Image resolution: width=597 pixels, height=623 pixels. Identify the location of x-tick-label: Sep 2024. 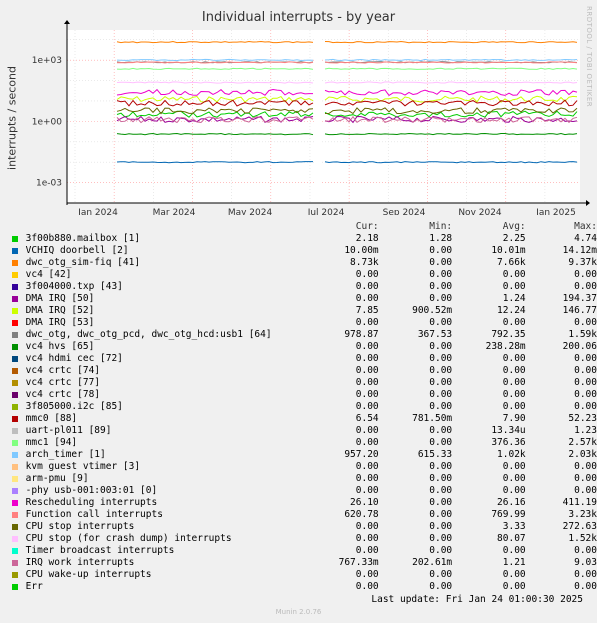
(404, 211).